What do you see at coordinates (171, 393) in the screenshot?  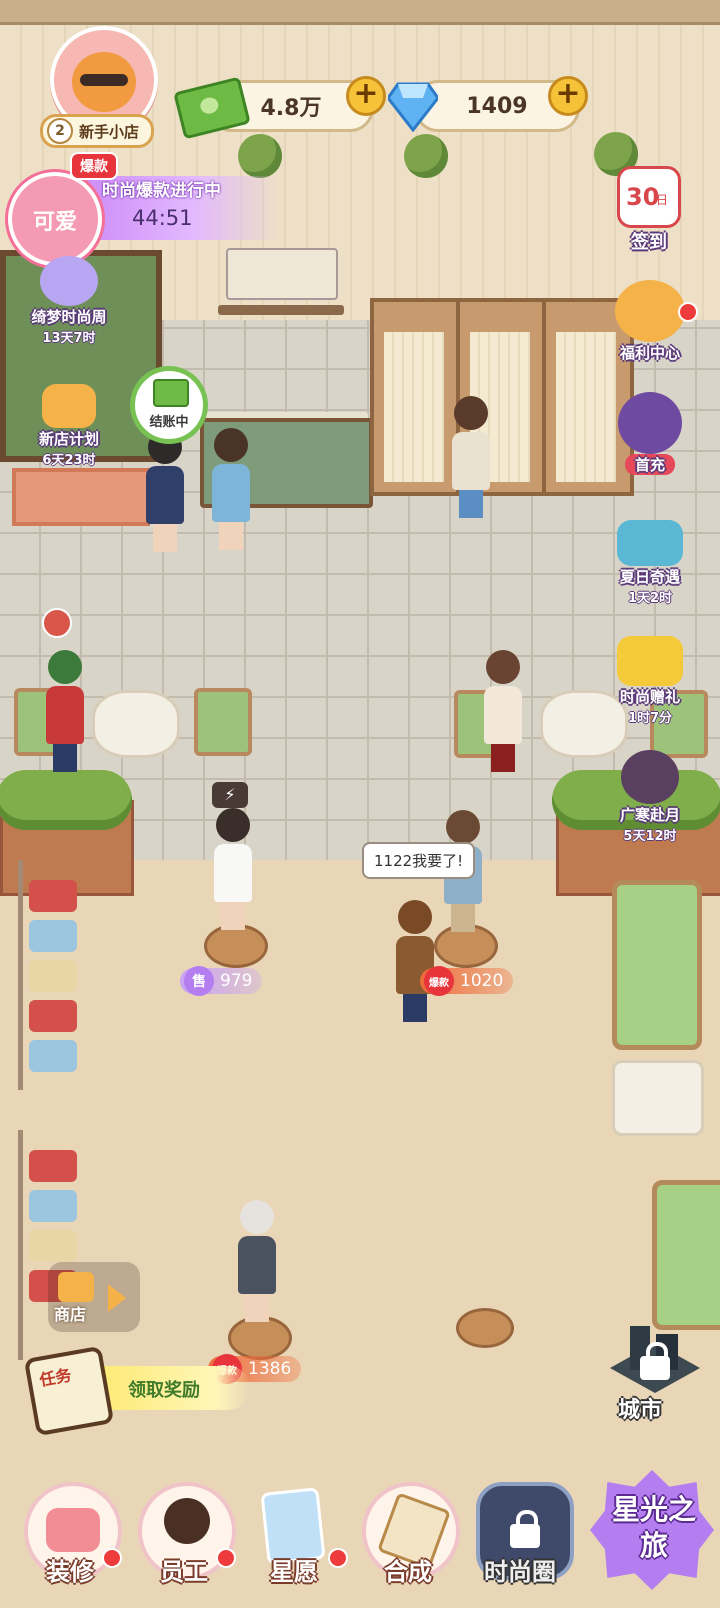 I see `cash-icon` at bounding box center [171, 393].